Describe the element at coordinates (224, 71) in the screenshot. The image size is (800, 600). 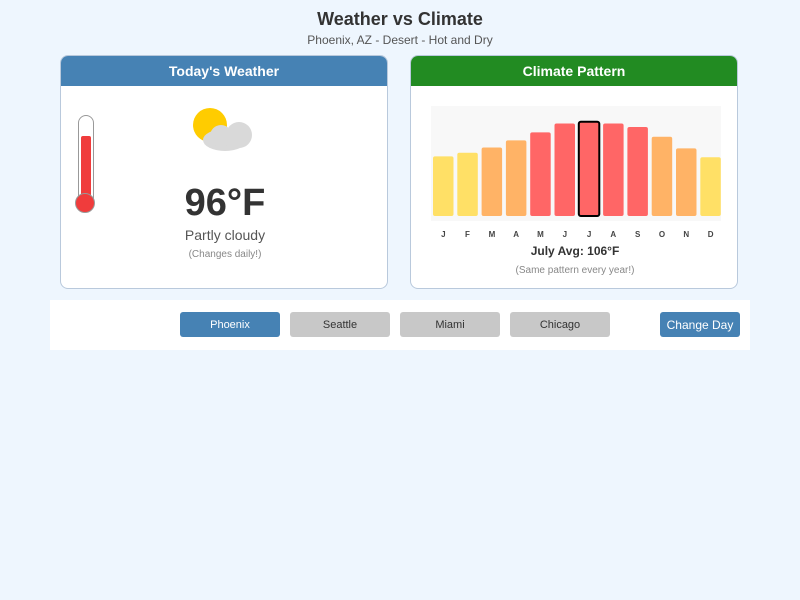
I see `weather-card-title: Today's Weather` at that location.